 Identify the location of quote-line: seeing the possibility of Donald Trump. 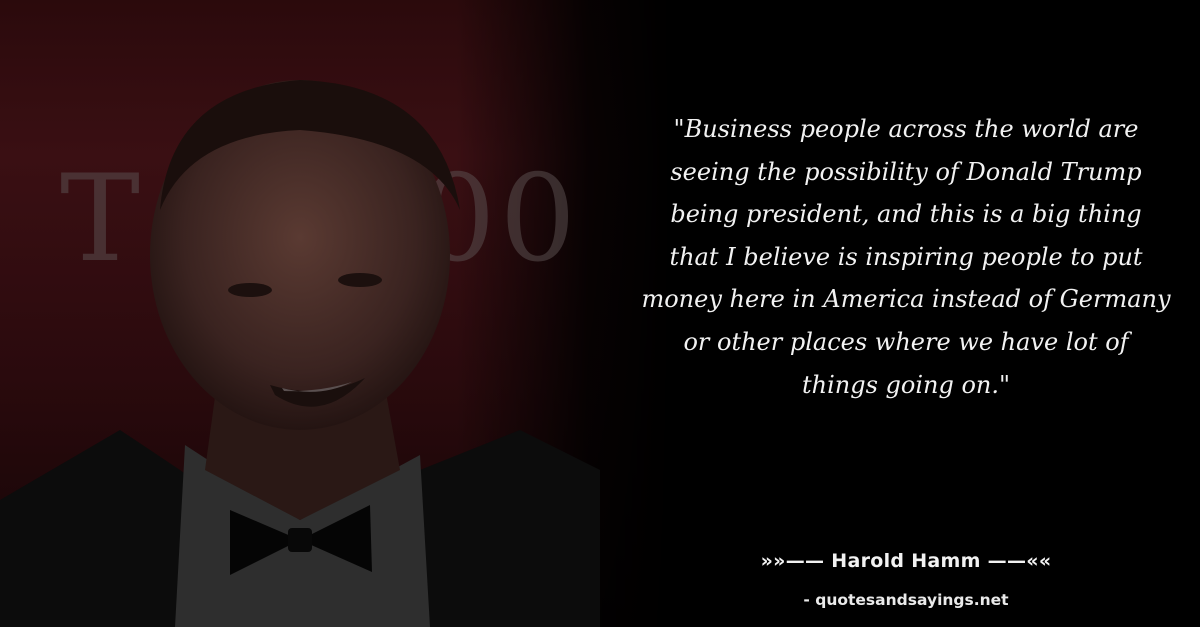
(906, 171).